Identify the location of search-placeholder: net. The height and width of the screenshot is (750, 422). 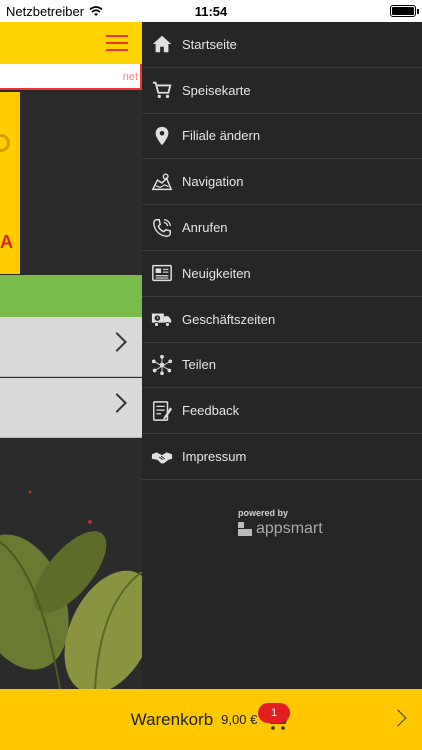
(130, 77).